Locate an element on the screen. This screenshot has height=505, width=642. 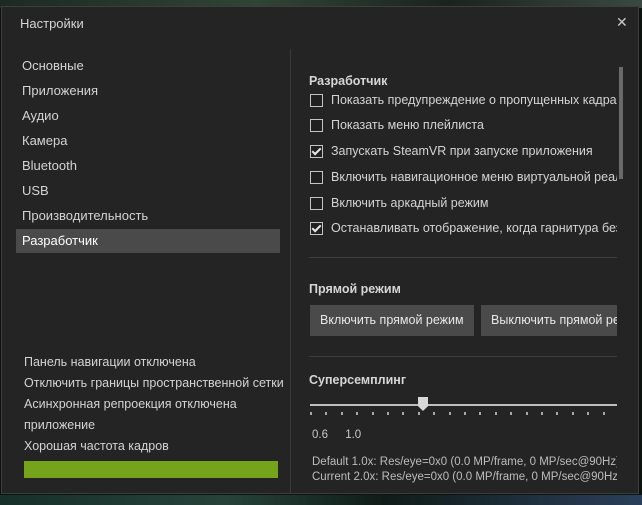
frame-rate-status-bar is located at coordinates (151, 469).